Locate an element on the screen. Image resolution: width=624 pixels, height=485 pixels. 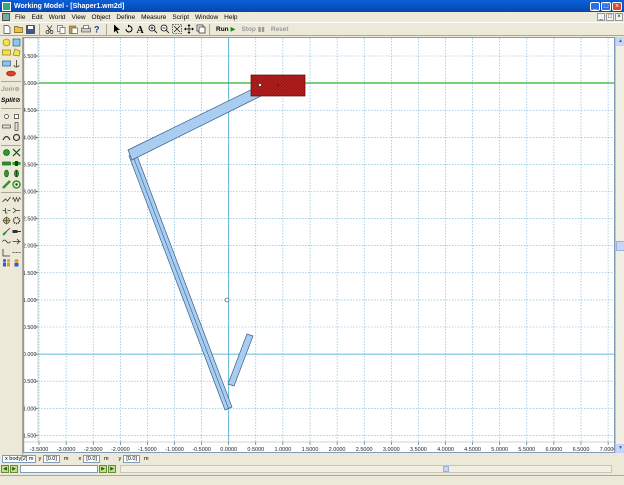
svg-text: A is located at coordinates (141, 29).